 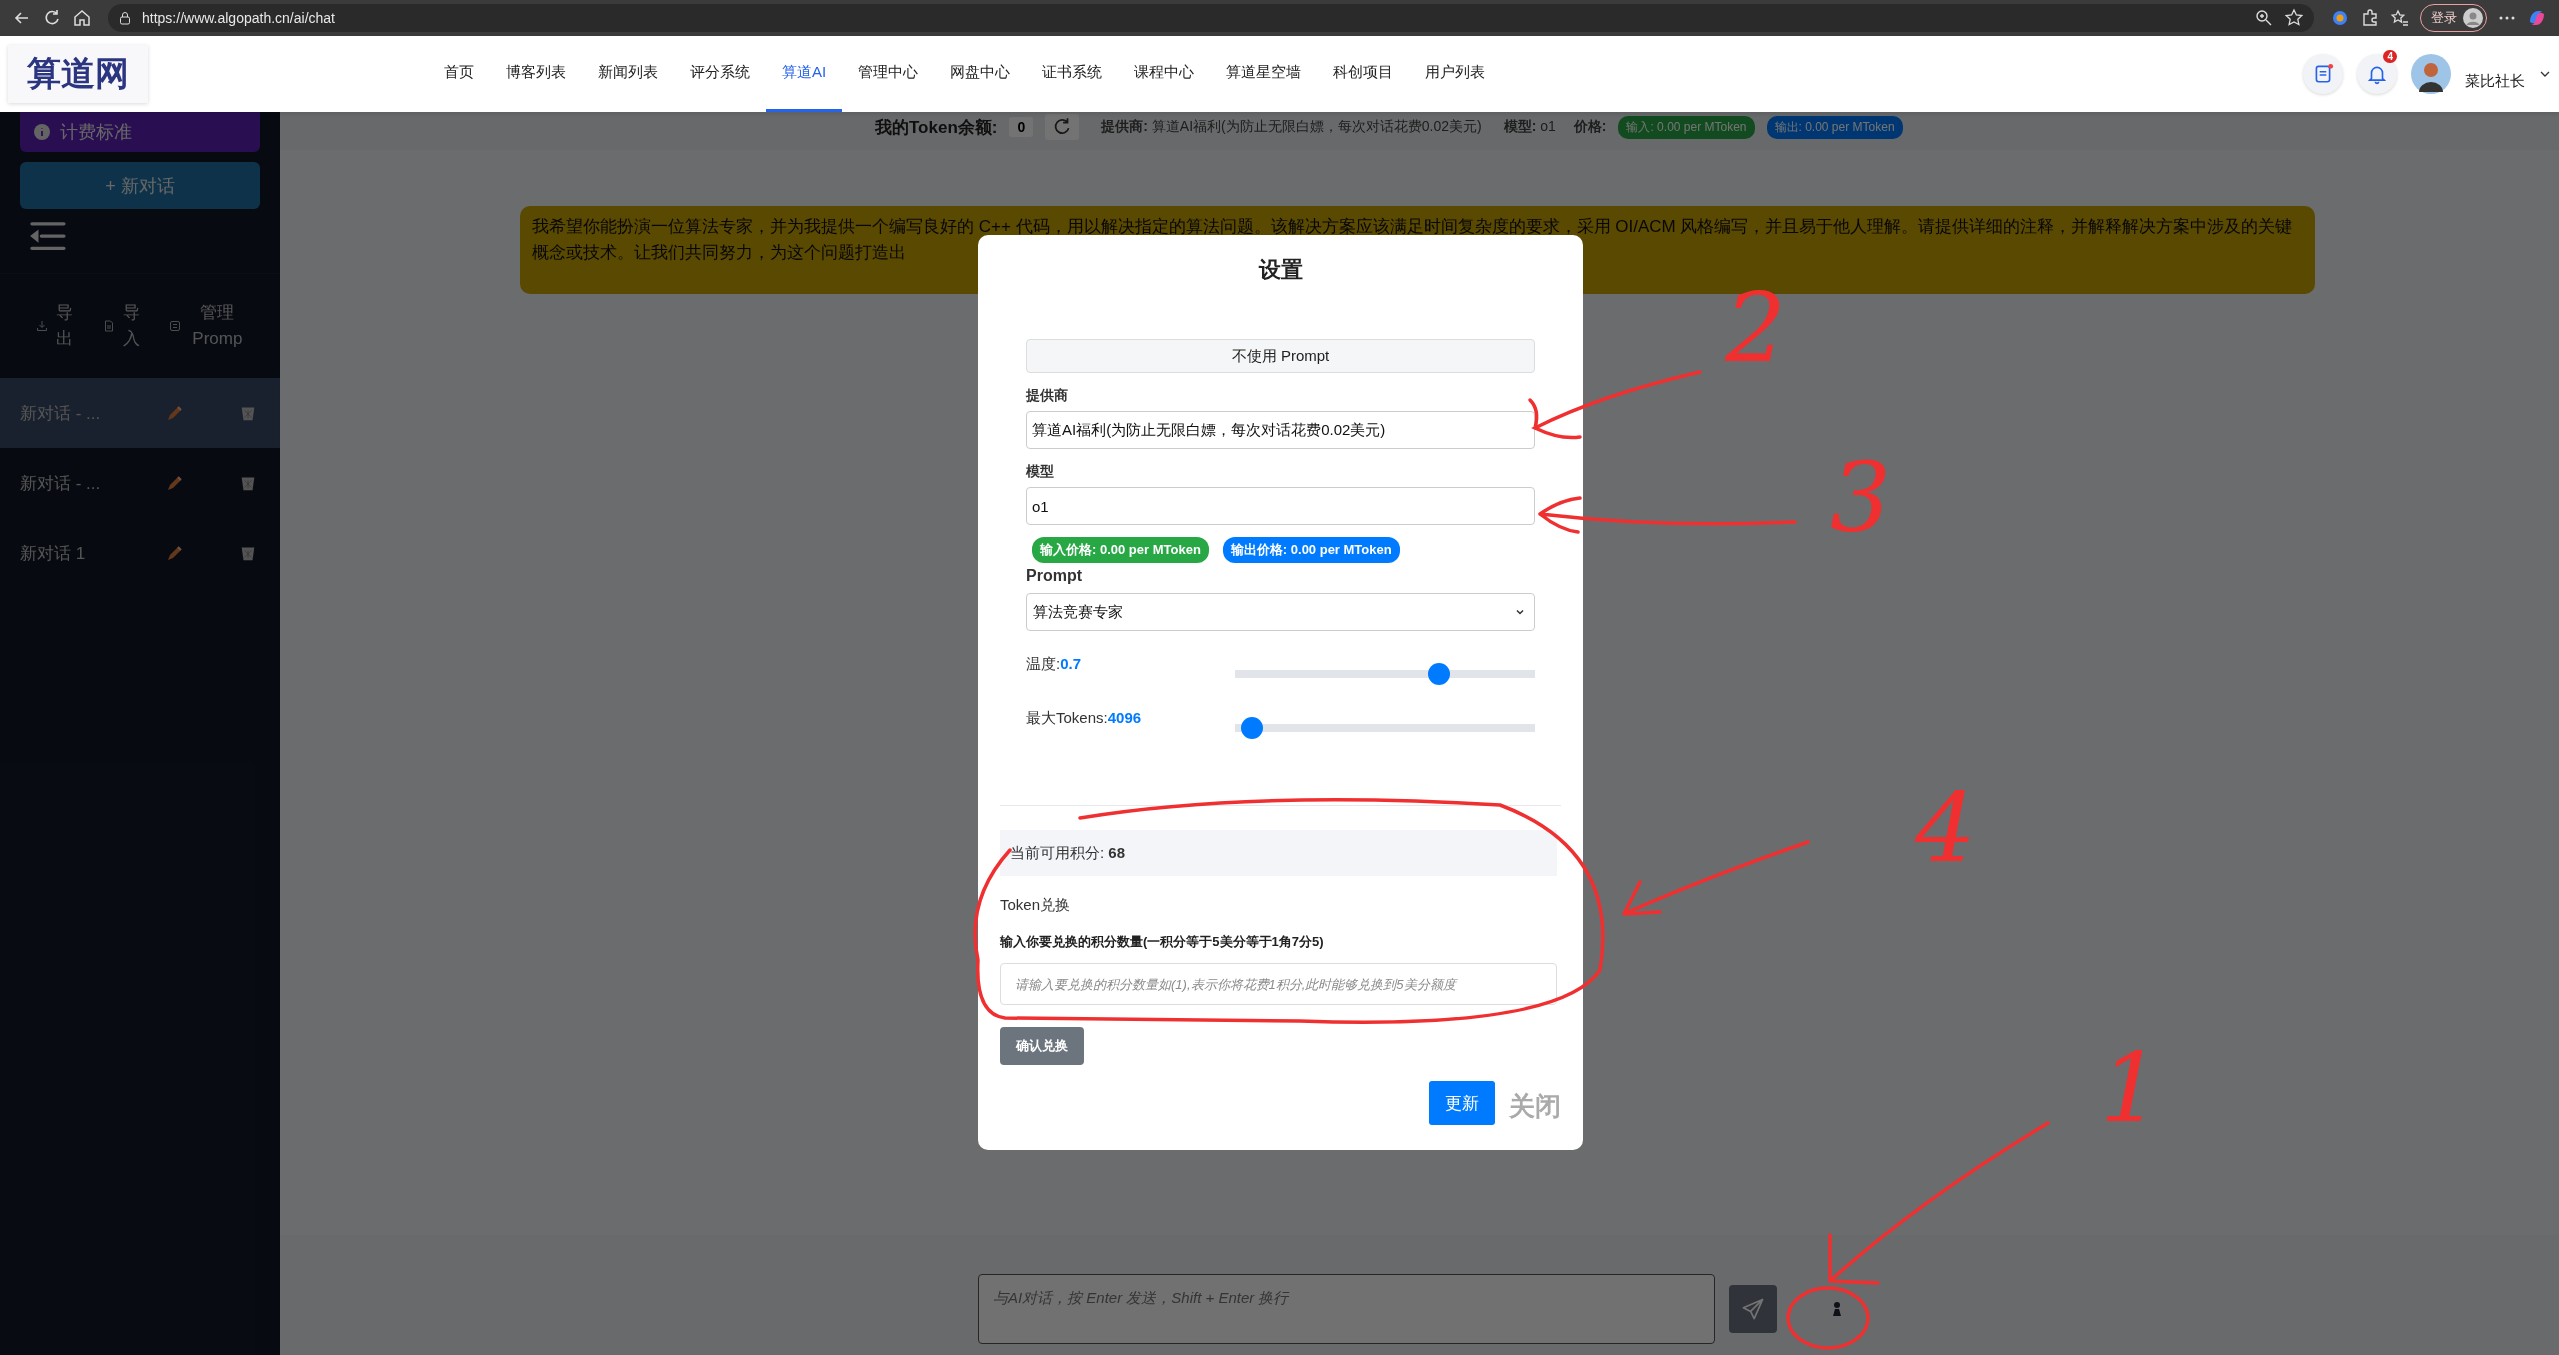 I want to click on list-icon, so click(x=175, y=326).